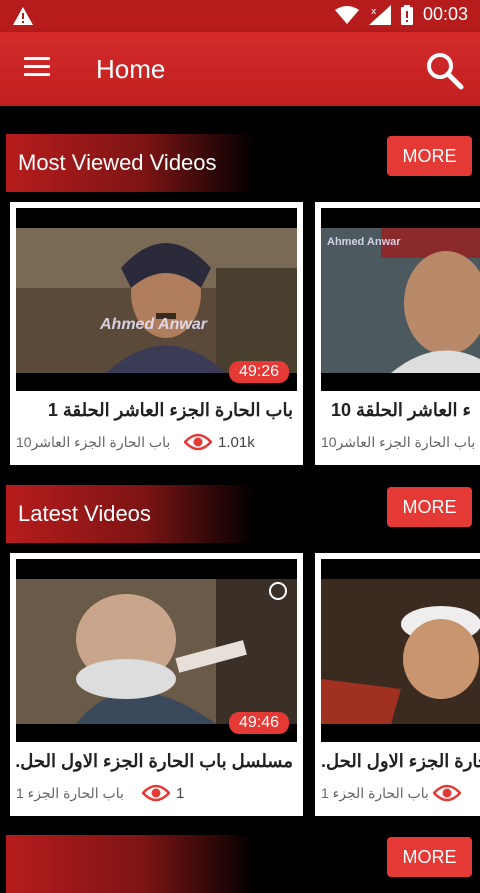 This screenshot has width=480, height=893. What do you see at coordinates (131, 514) in the screenshot?
I see `section-title: Latest Videos` at bounding box center [131, 514].